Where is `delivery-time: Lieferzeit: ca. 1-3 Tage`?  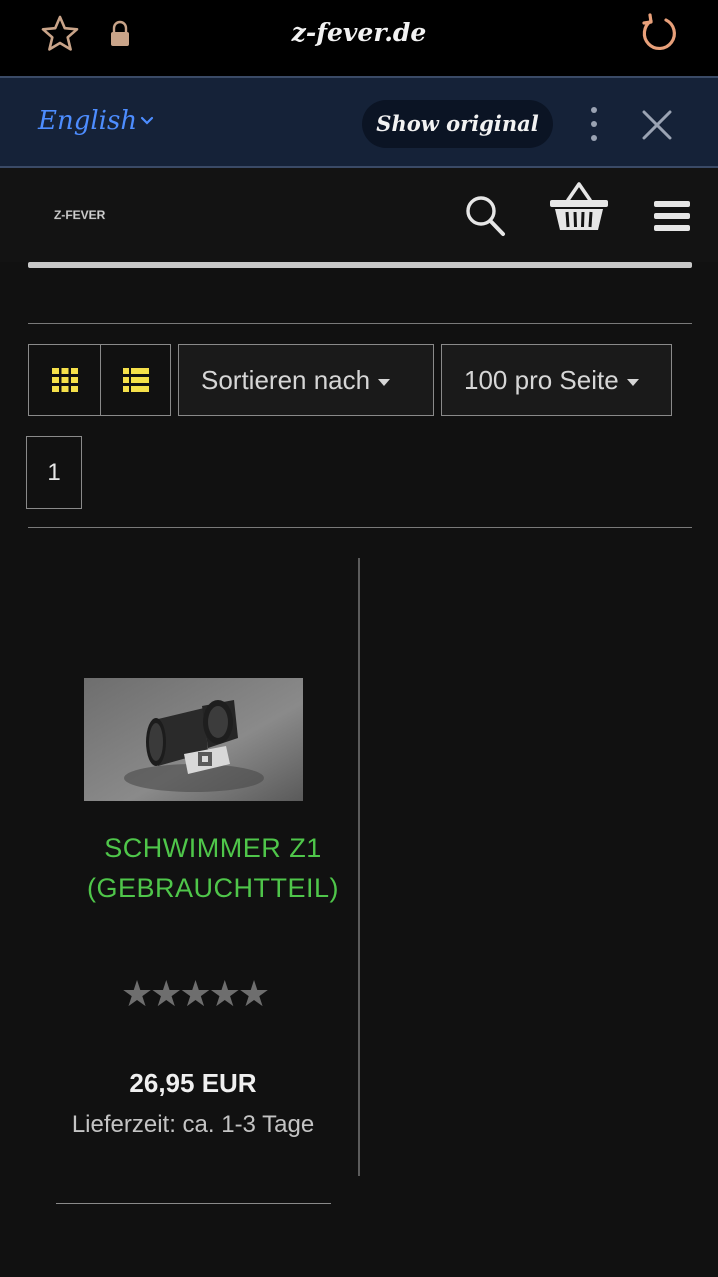
delivery-time: Lieferzeit: ca. 1-3 Tage is located at coordinates (193, 1124).